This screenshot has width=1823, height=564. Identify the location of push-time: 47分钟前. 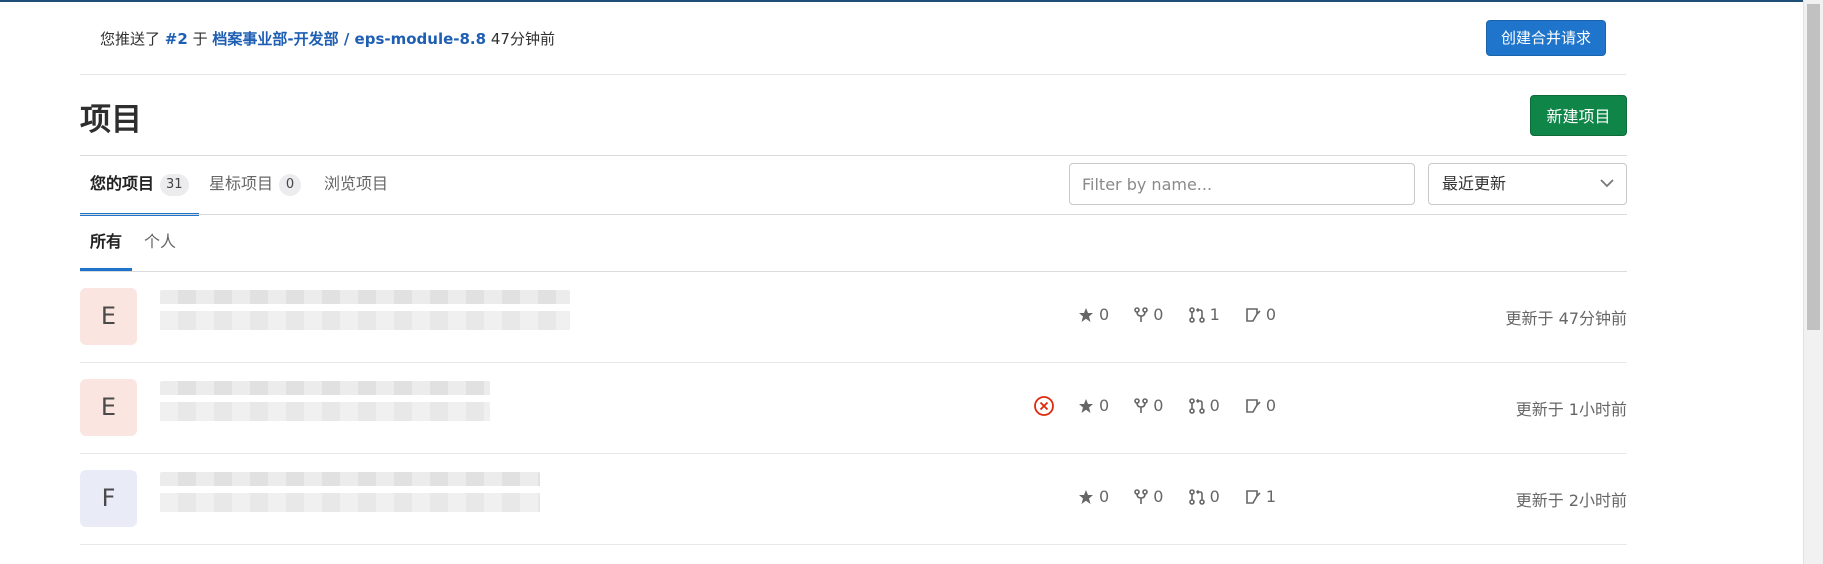
(522, 39).